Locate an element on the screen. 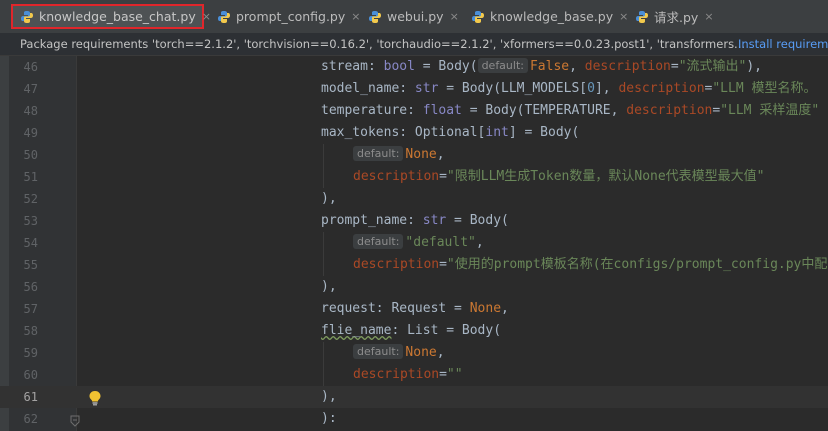 This screenshot has height=431, width=828. line-number: 49 is located at coordinates (30, 133).